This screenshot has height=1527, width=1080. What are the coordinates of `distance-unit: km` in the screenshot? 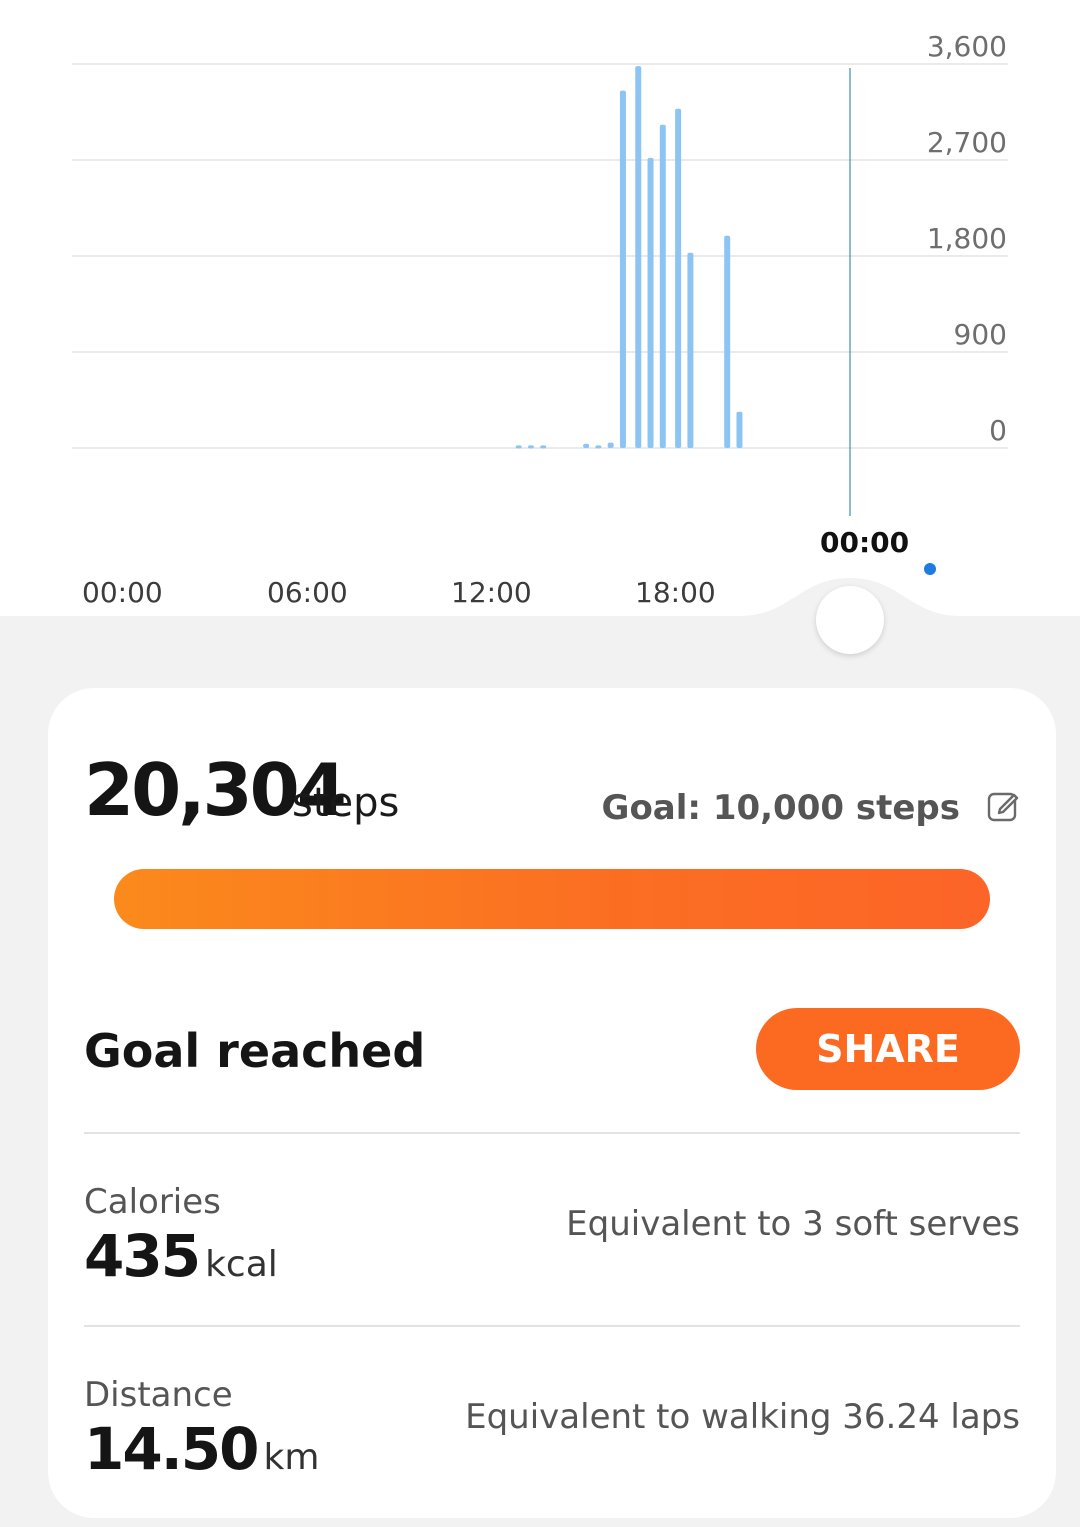 It's located at (291, 1457).